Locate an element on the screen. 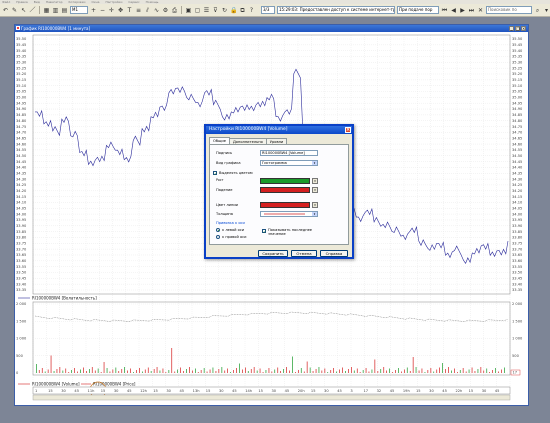  fall-label: Падение is located at coordinates (224, 190).